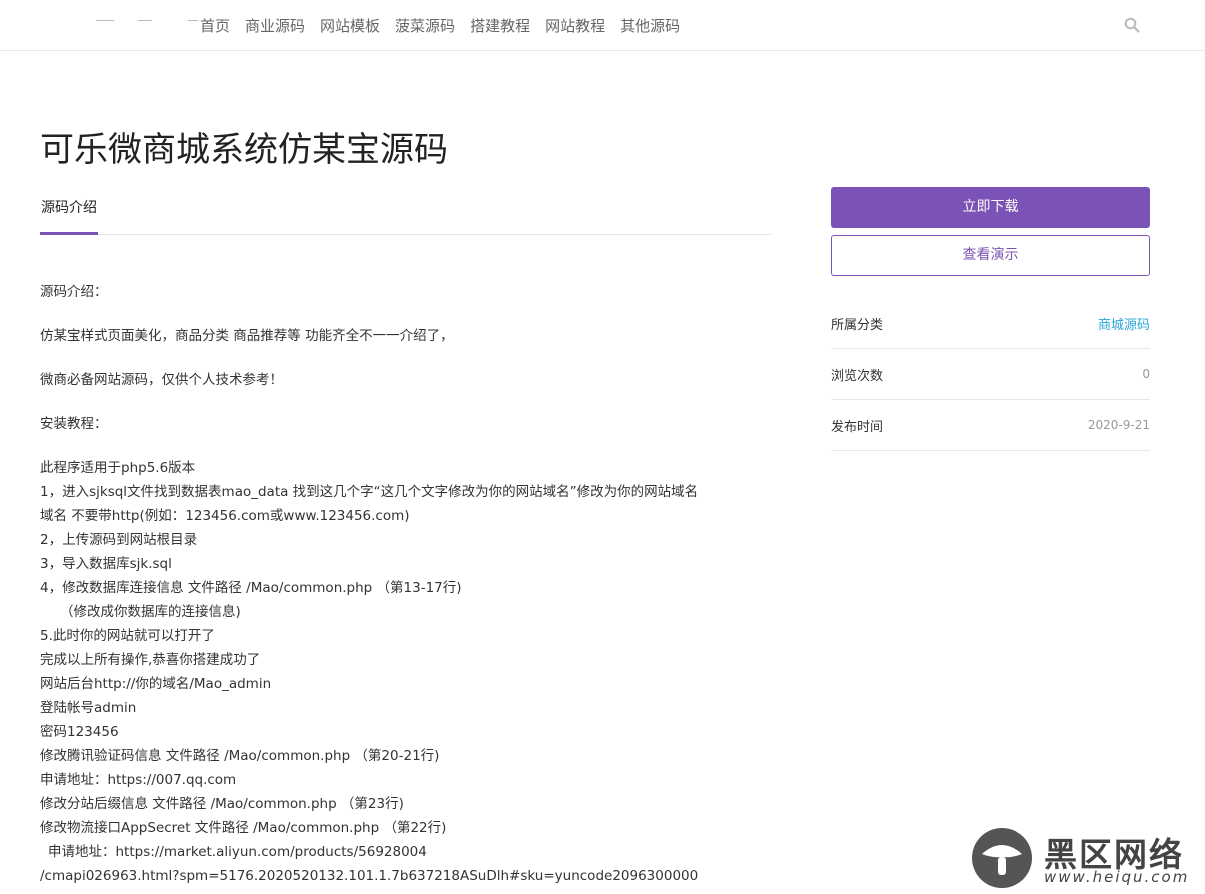 The image size is (1205, 894). I want to click on install-line: 修改分站后缀信息 文件路径 /Mao/common.php （第23行), so click(222, 804).